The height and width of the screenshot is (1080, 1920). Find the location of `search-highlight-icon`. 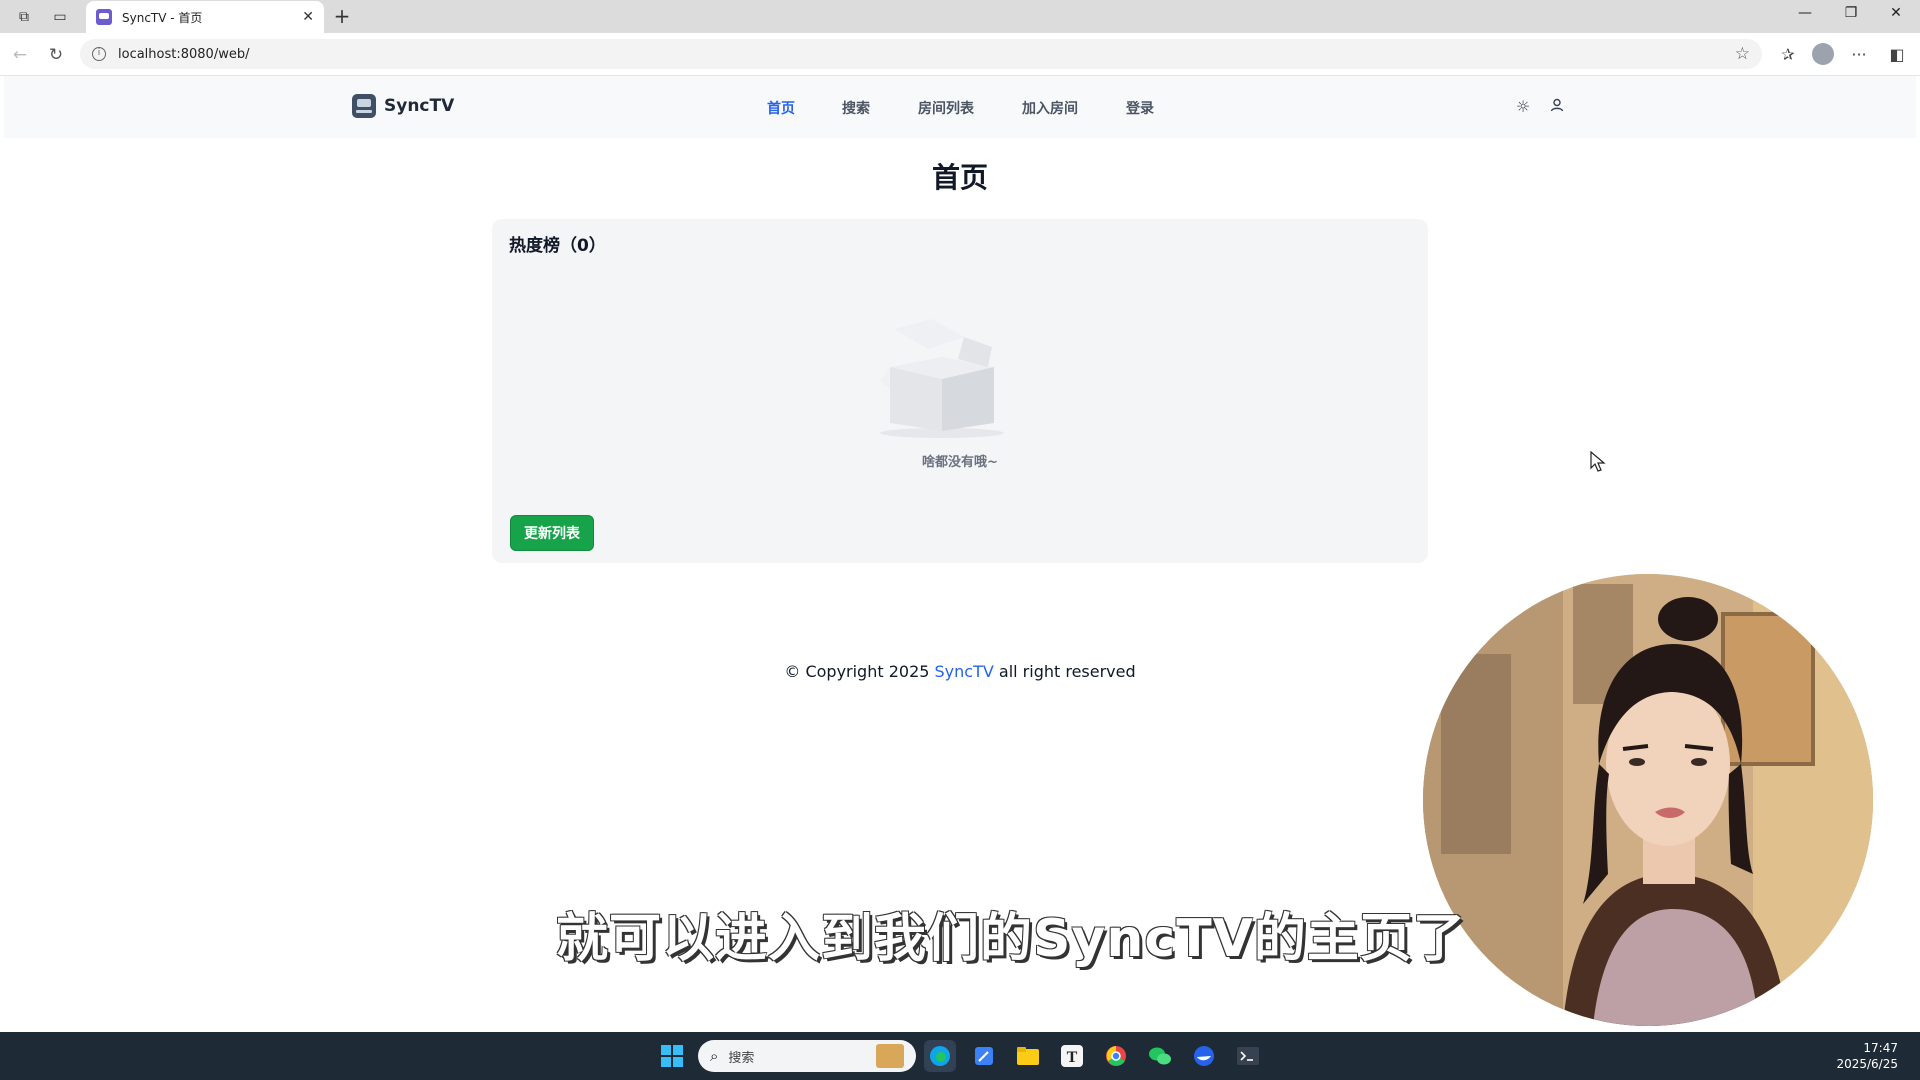

search-highlight-icon is located at coordinates (890, 1056).